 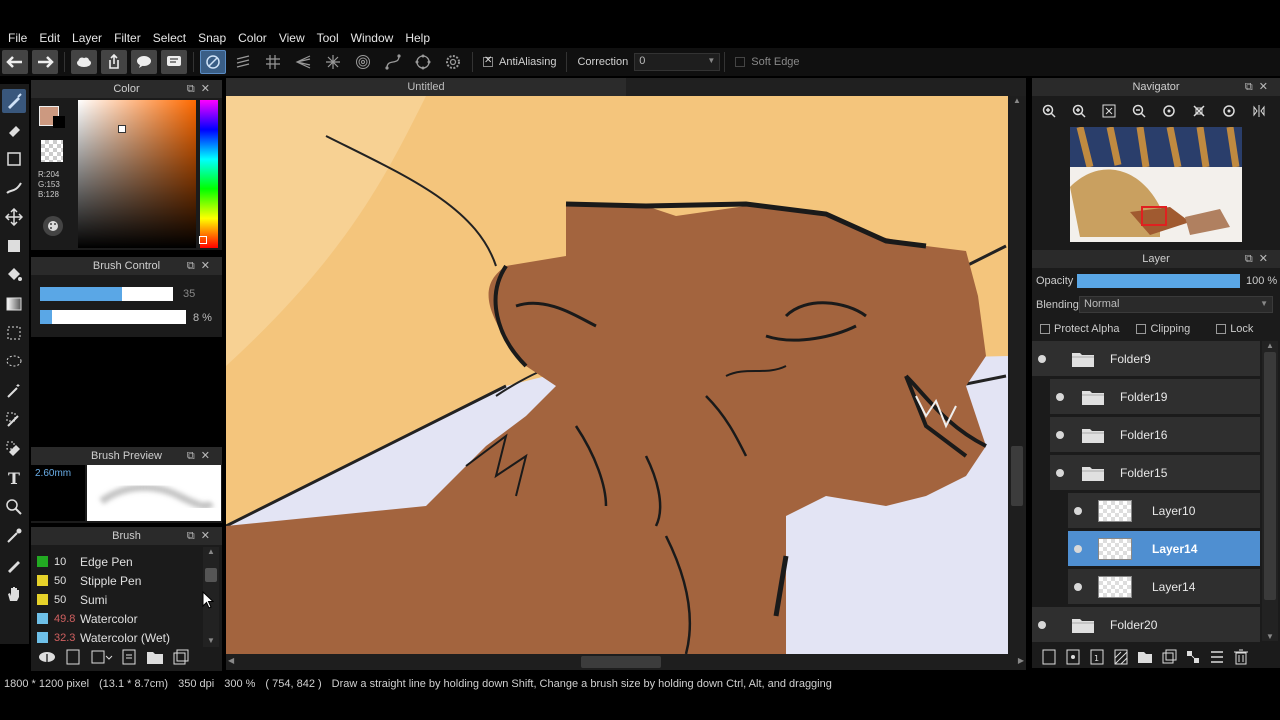 What do you see at coordinates (333, 62) in the screenshot?
I see `snap-radial-button` at bounding box center [333, 62].